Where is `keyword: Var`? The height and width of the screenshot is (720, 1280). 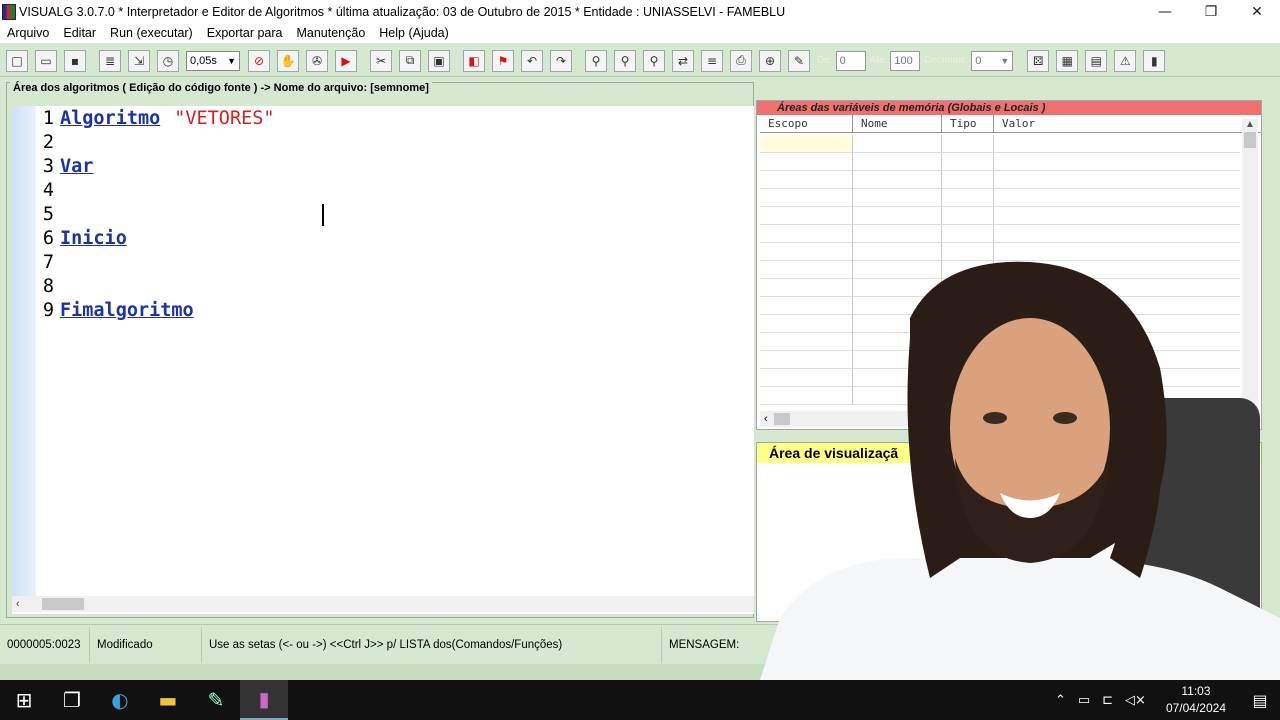 keyword: Var is located at coordinates (77, 166).